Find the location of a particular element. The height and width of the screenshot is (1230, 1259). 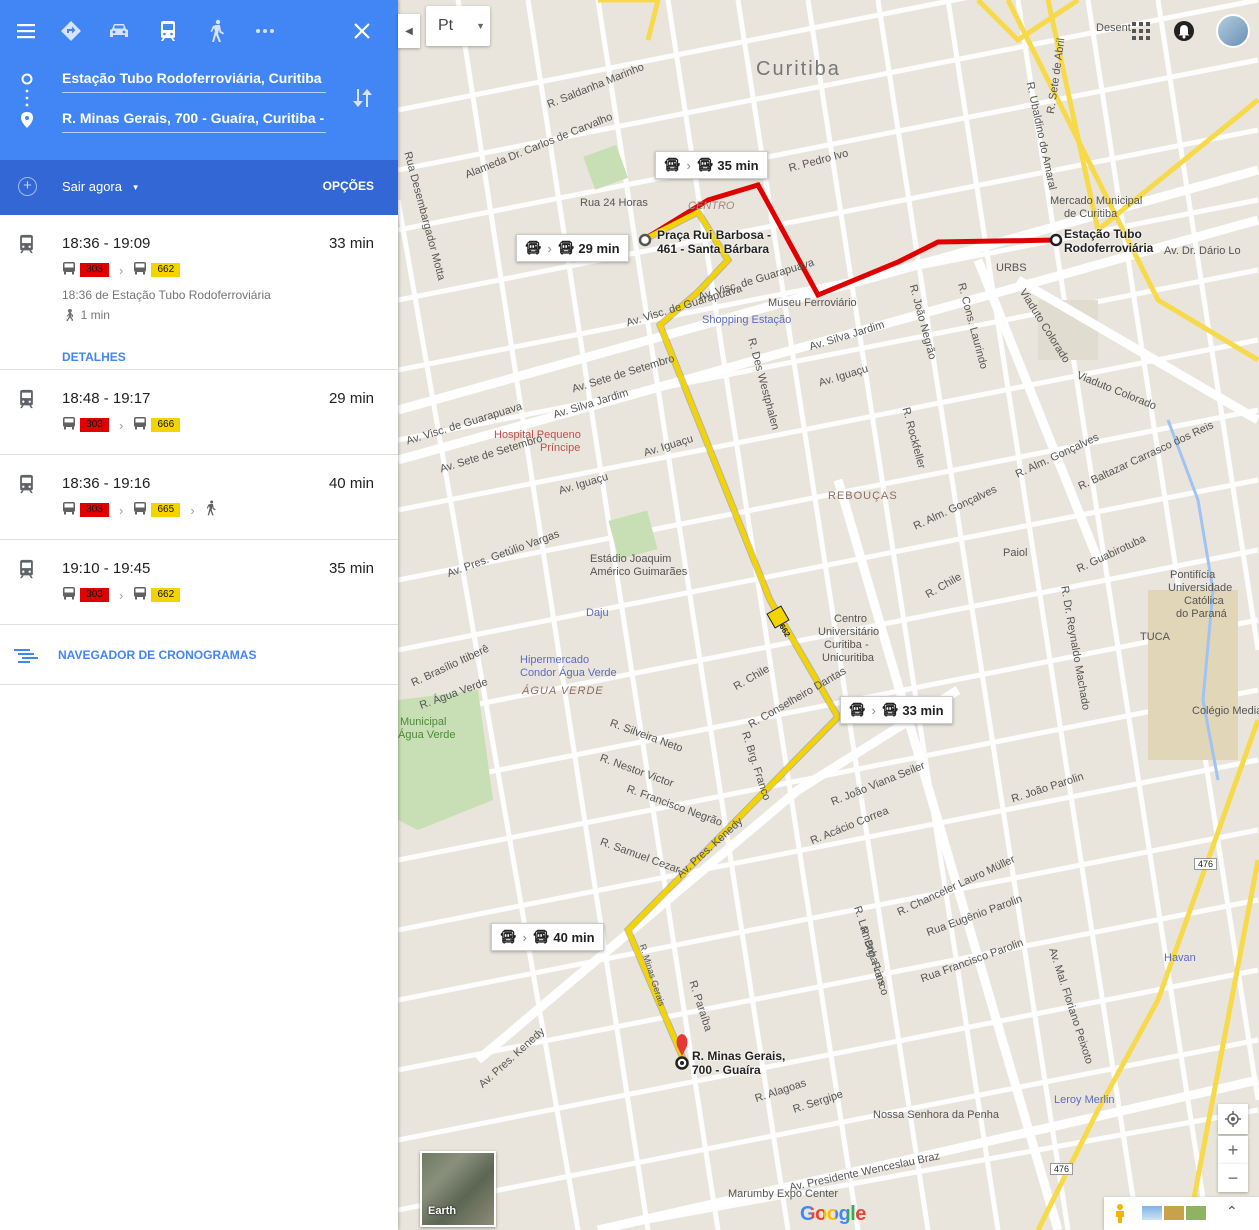

poi-label: Museu Ferroviário is located at coordinates (812, 303).